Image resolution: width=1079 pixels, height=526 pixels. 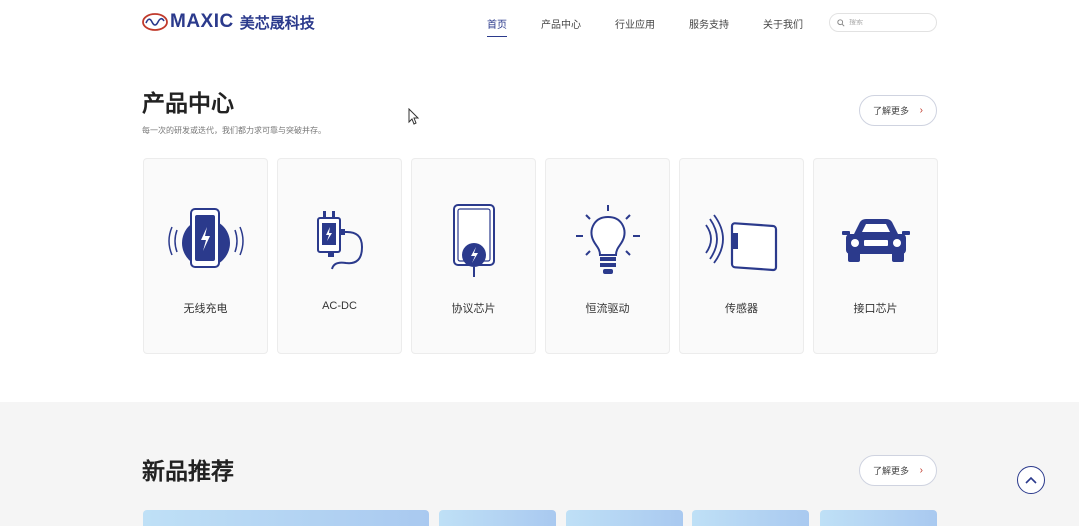 I want to click on protocol-chip-icon, so click(x=473, y=241).